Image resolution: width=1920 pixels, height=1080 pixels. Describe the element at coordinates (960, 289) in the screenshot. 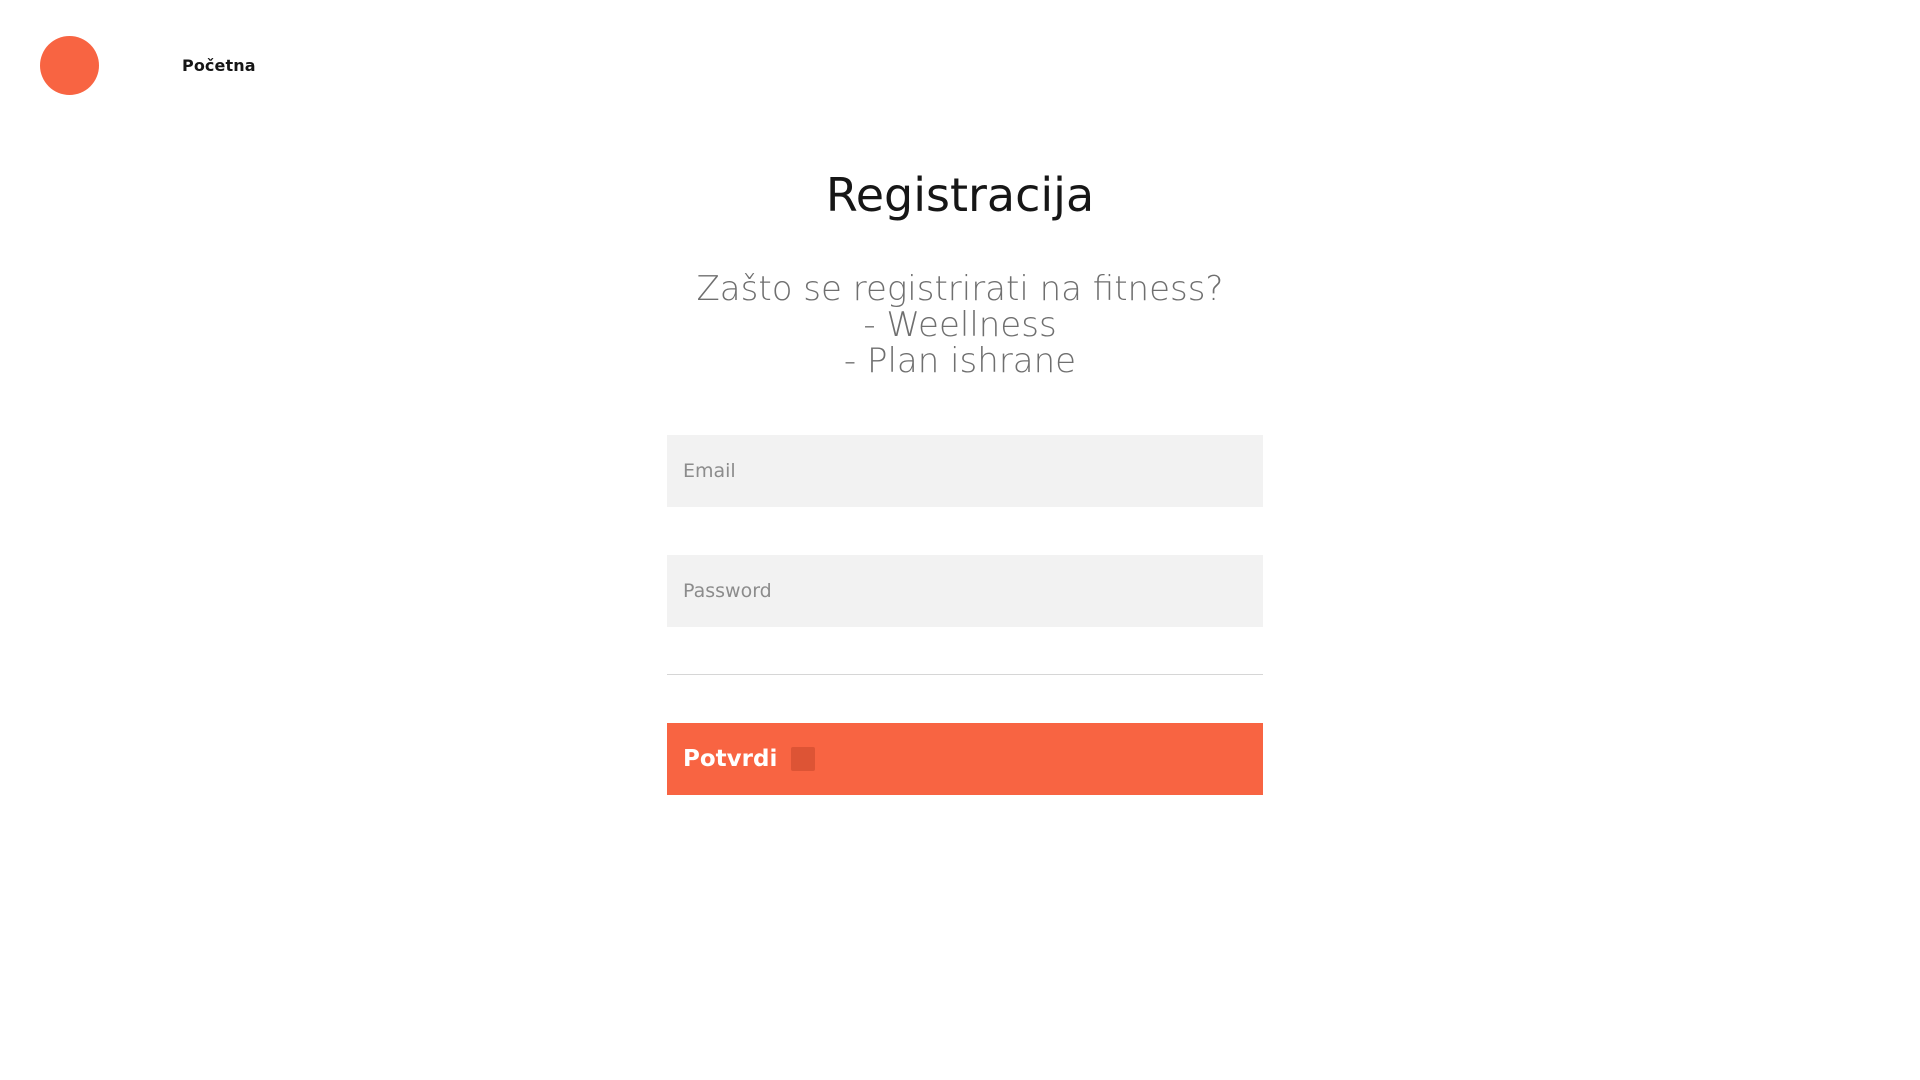

I see `subtitle-line: Zašto se registrirati na fitness?` at that location.